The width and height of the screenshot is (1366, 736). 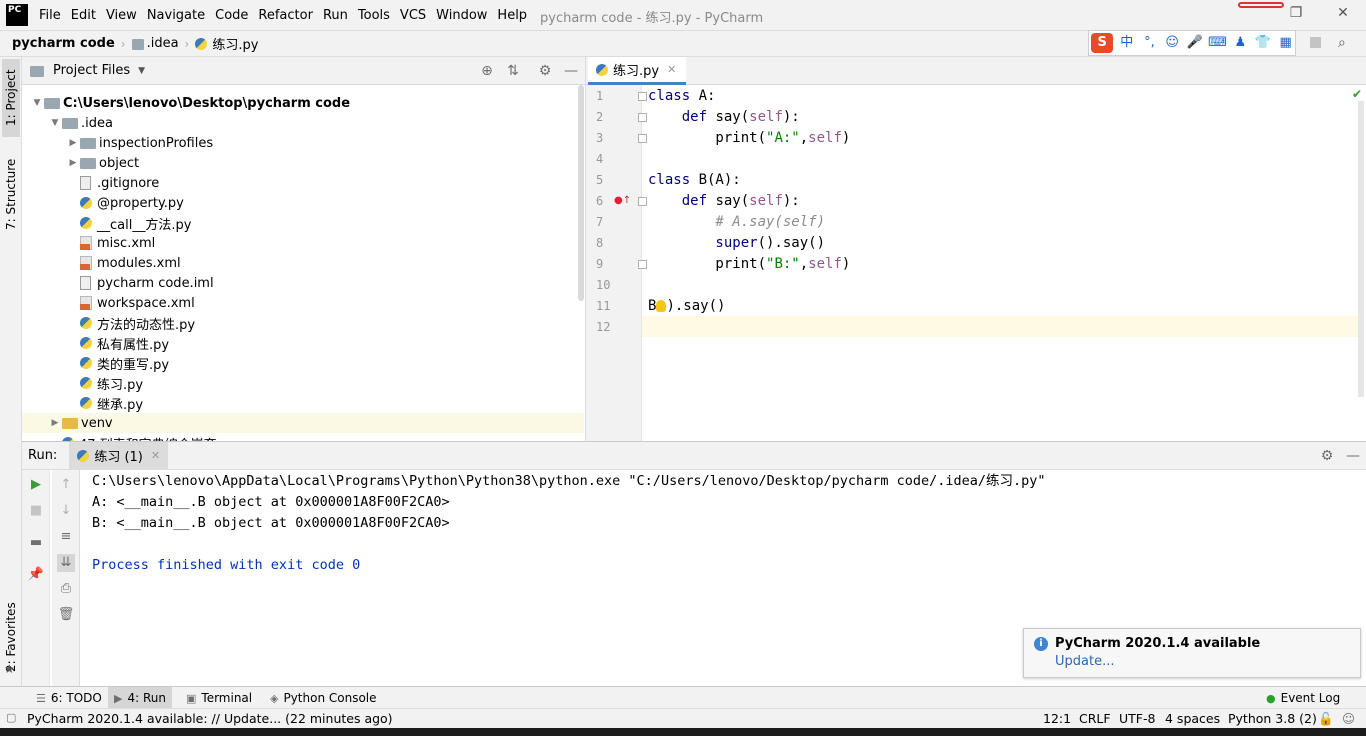 What do you see at coordinates (1272, 718) in the screenshot?
I see `python-interpreter: Python 3.8 (2)` at bounding box center [1272, 718].